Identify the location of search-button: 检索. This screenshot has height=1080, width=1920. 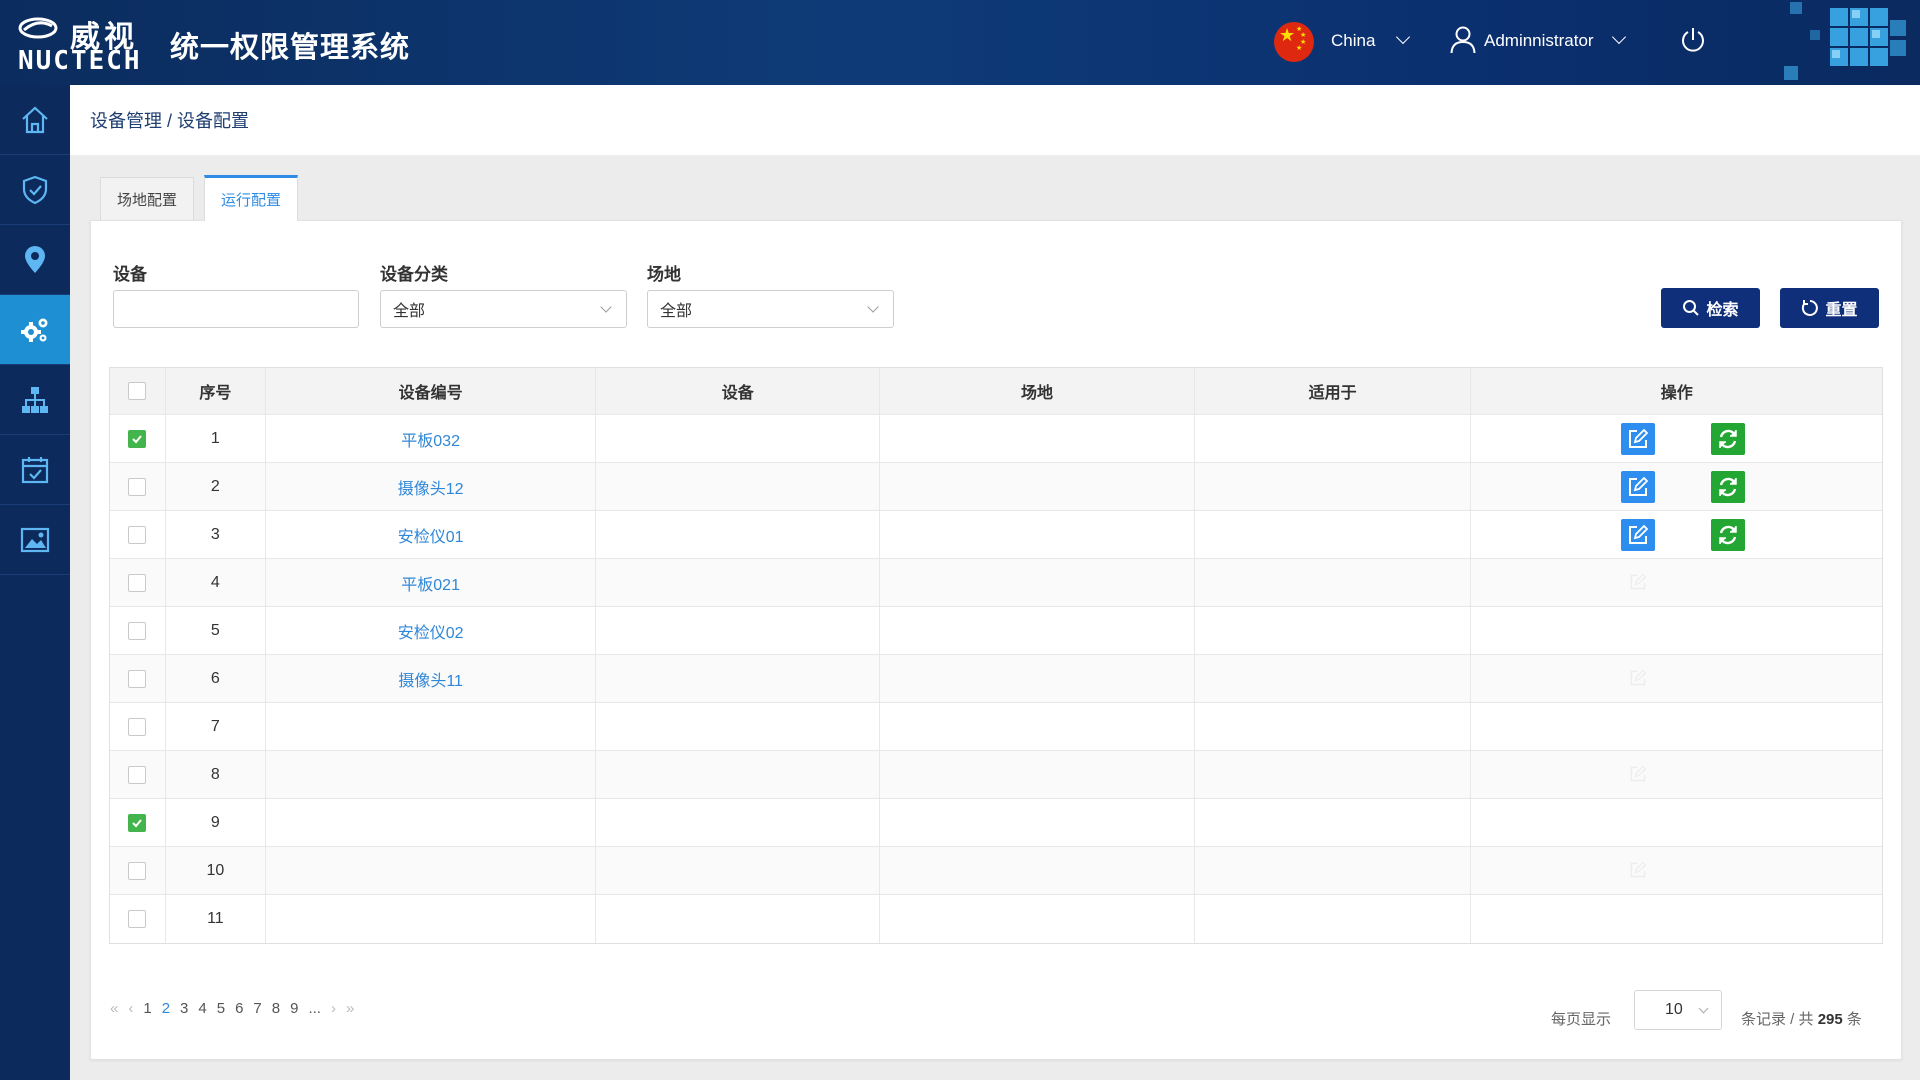
(1710, 308).